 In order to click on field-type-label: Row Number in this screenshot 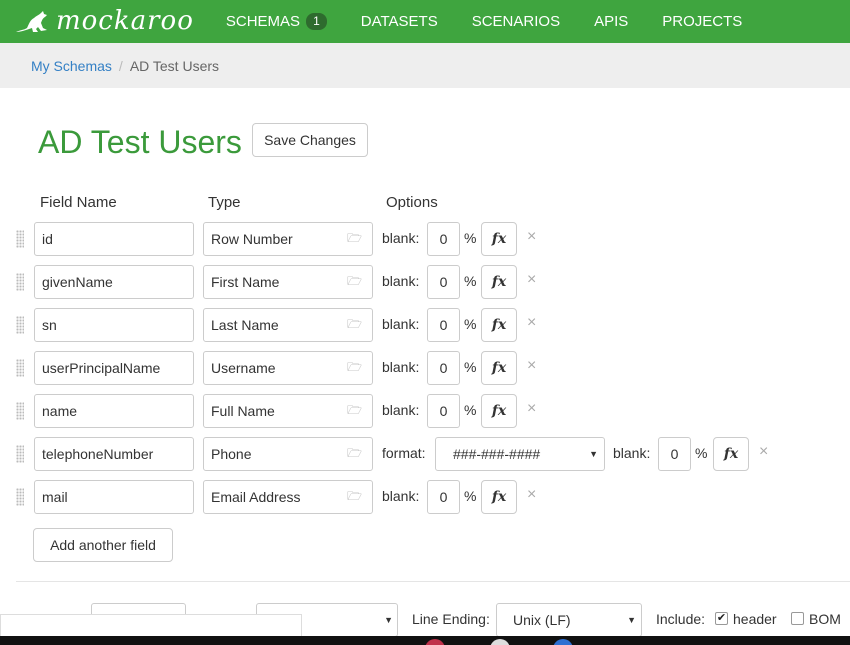, I will do `click(252, 239)`.